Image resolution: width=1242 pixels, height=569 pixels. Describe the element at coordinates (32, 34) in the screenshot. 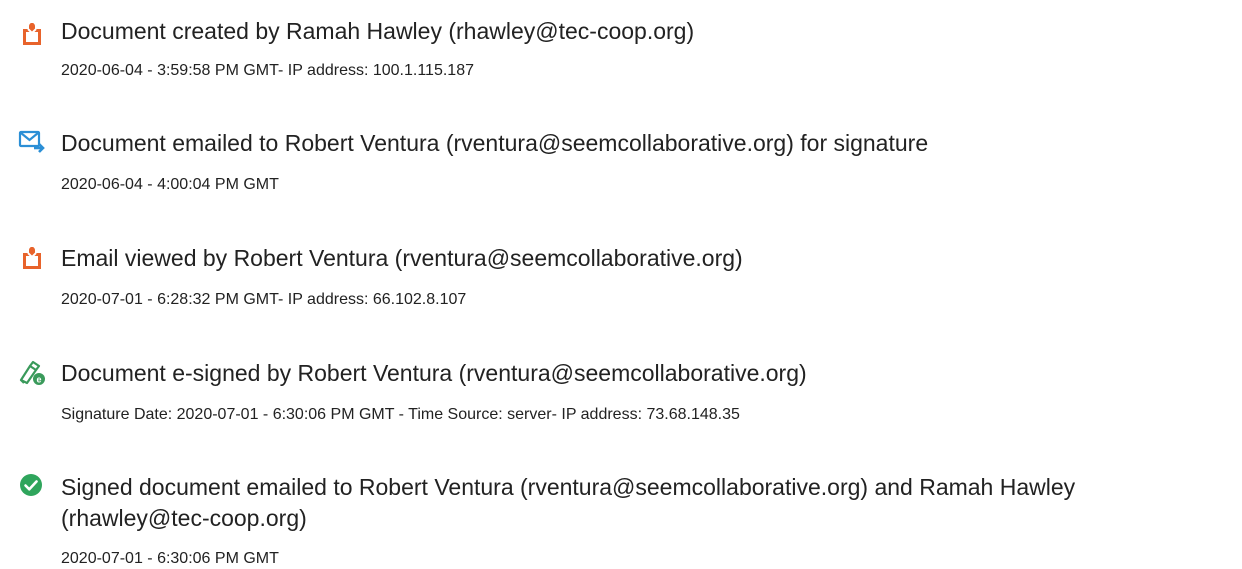

I see `document-created-icon` at that location.